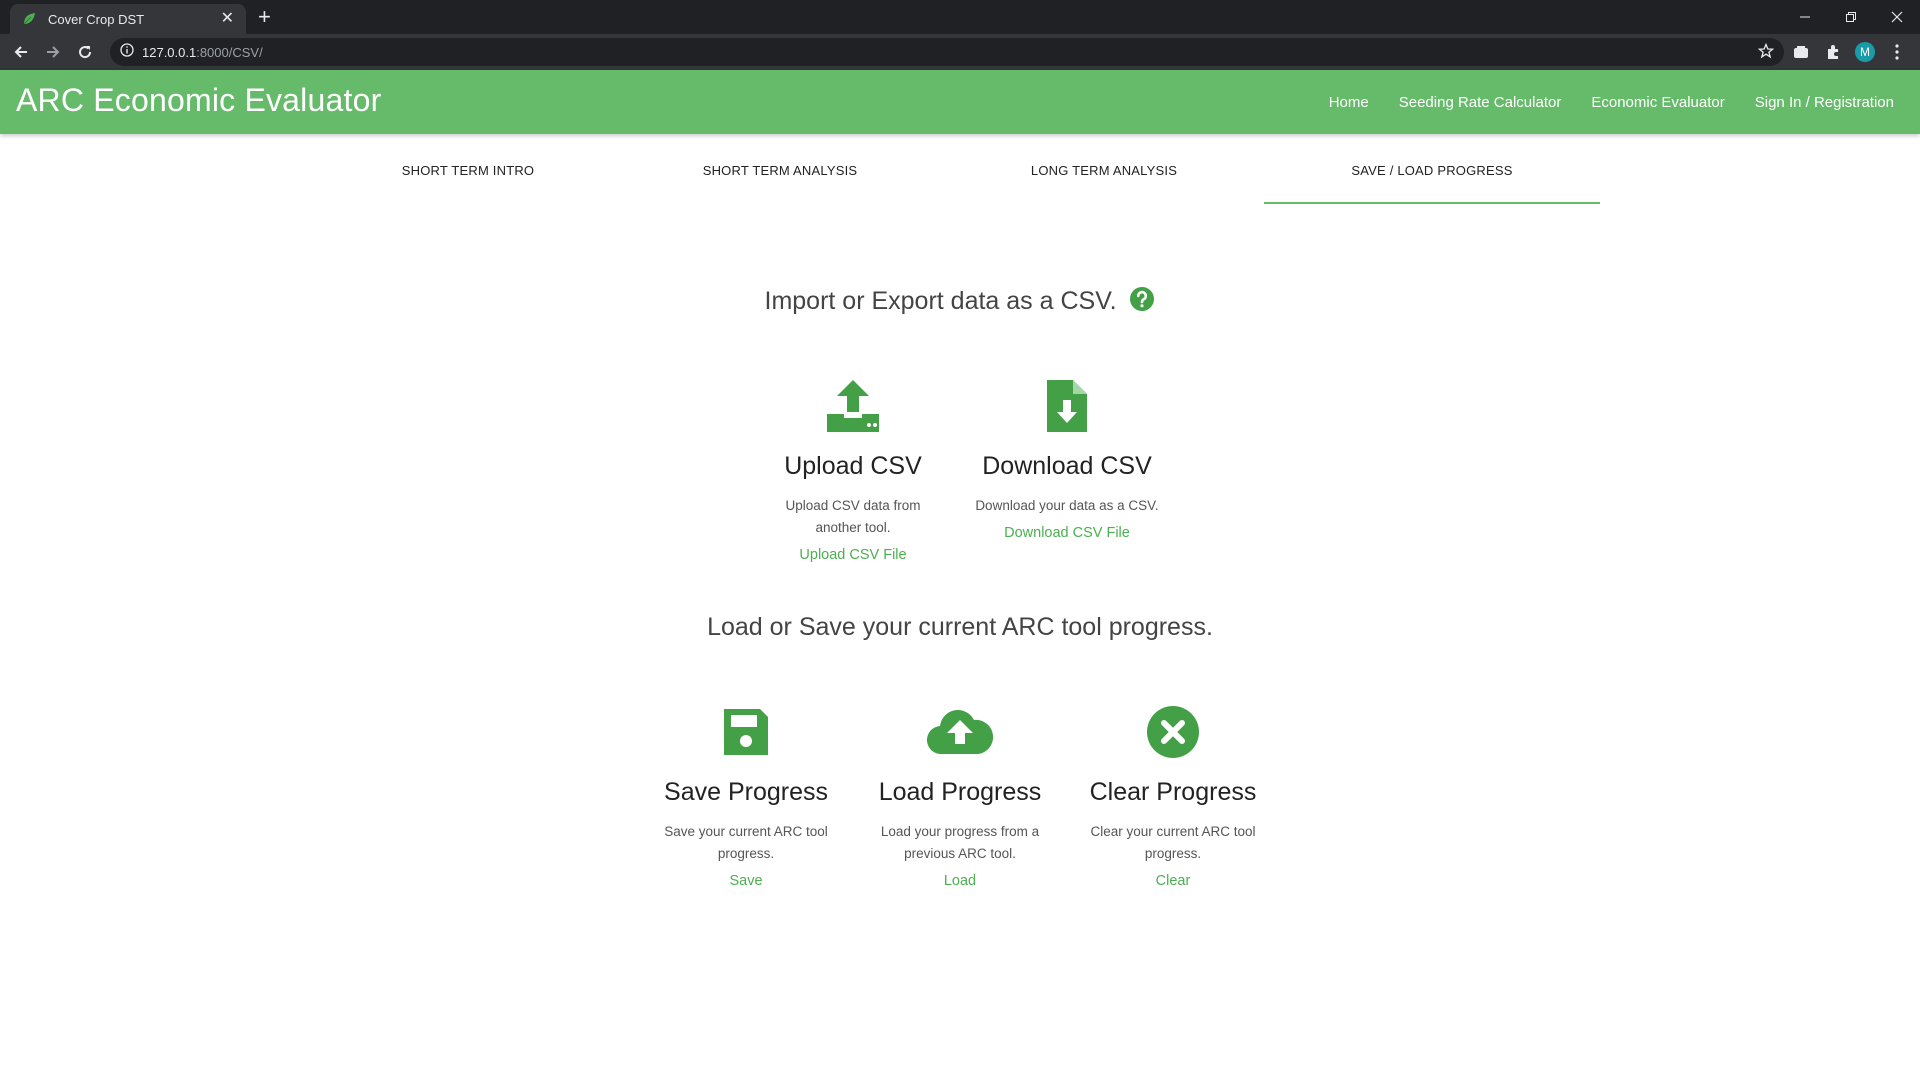  Describe the element at coordinates (1833, 52) in the screenshot. I see `puzzle-icon` at that location.